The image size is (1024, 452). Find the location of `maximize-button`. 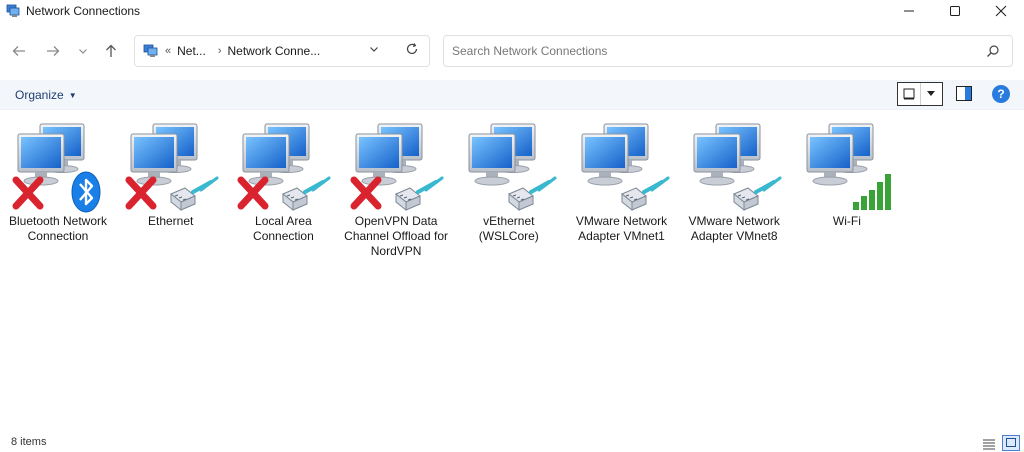

maximize-button is located at coordinates (955, 11).